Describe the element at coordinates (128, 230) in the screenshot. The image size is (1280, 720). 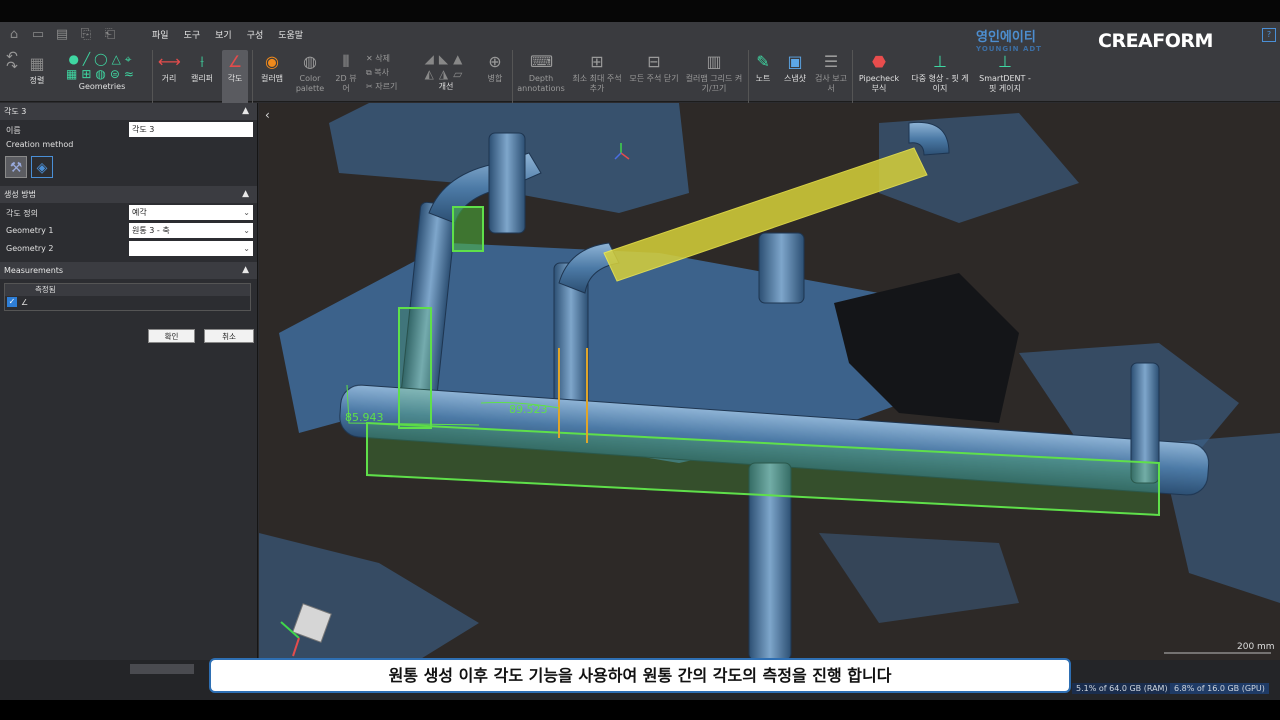
I see `geometry1-row: Geometry 1 원통 3 - 축 ⌄` at that location.